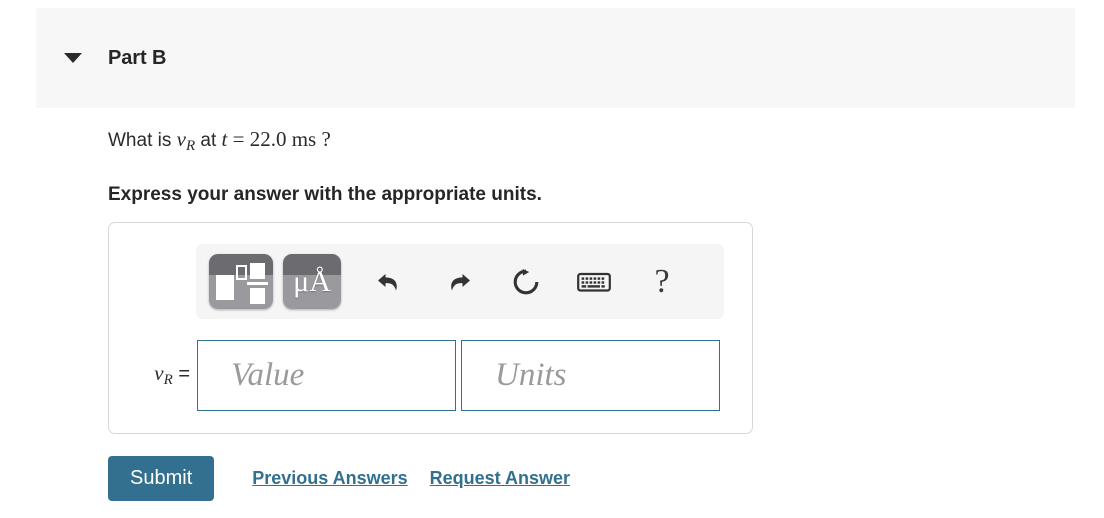 This screenshot has height=518, width=1104. I want to click on answer-label-equals: =, so click(184, 374).